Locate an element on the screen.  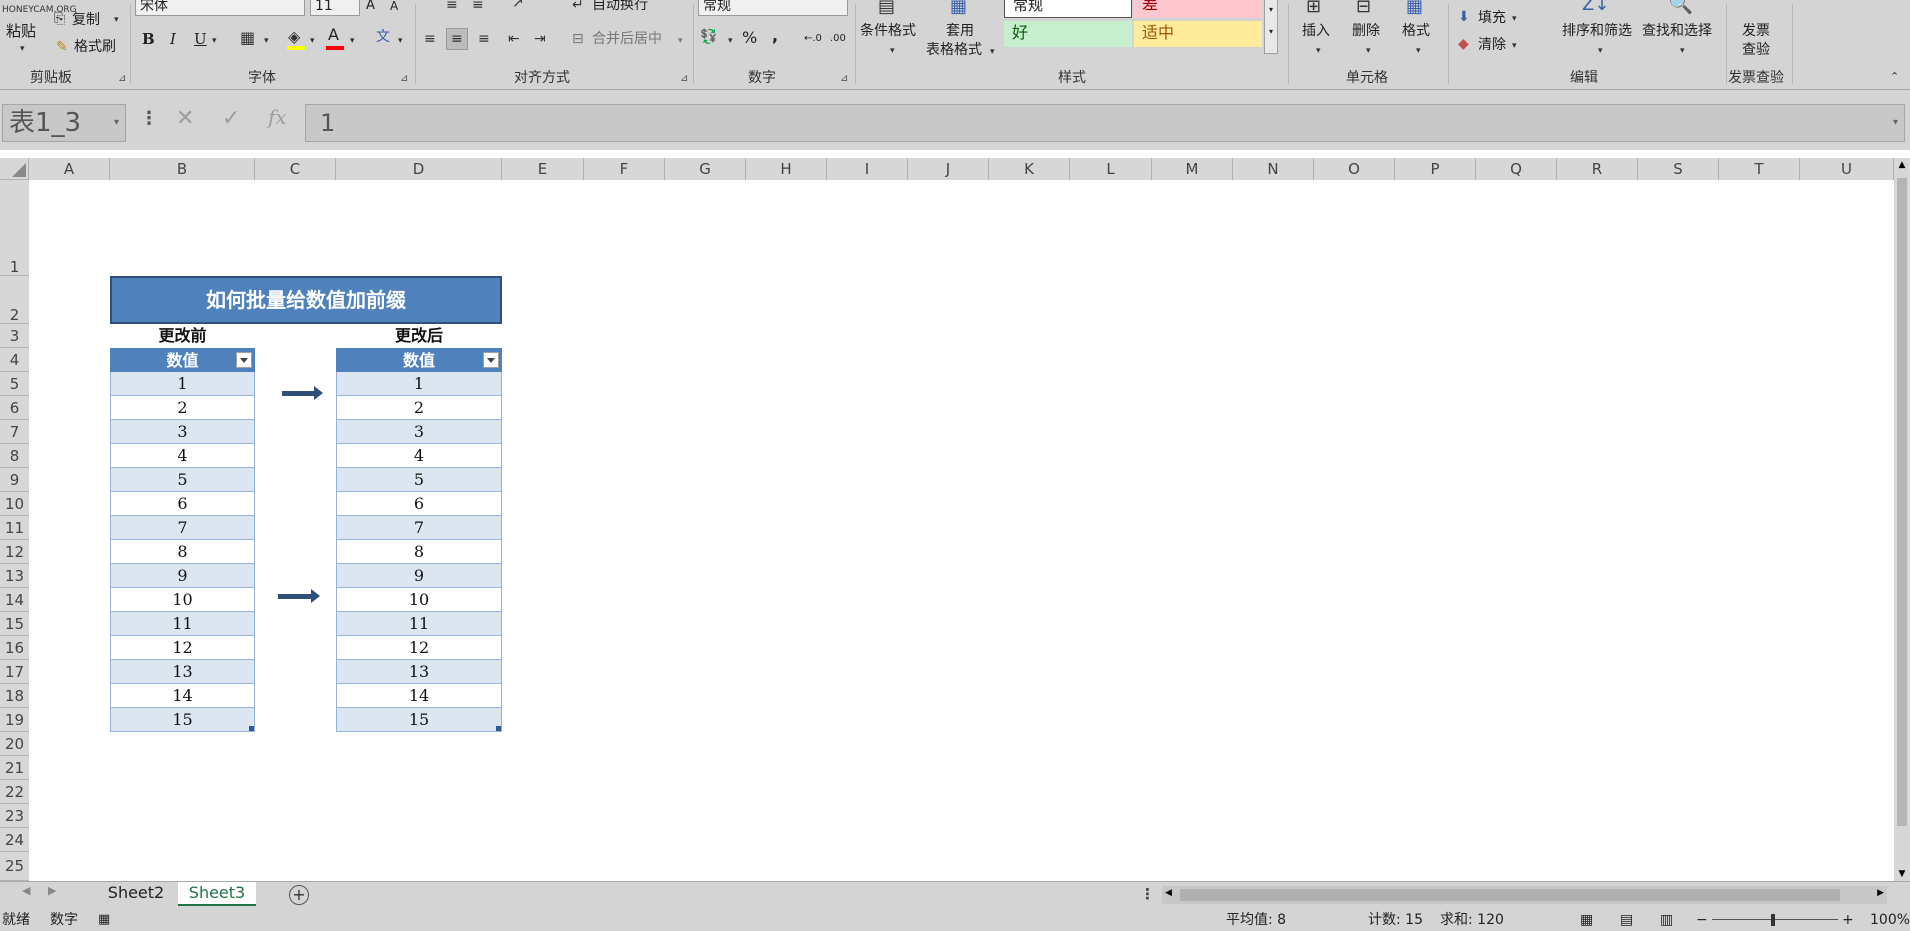
column-header: K is located at coordinates (1029, 169).